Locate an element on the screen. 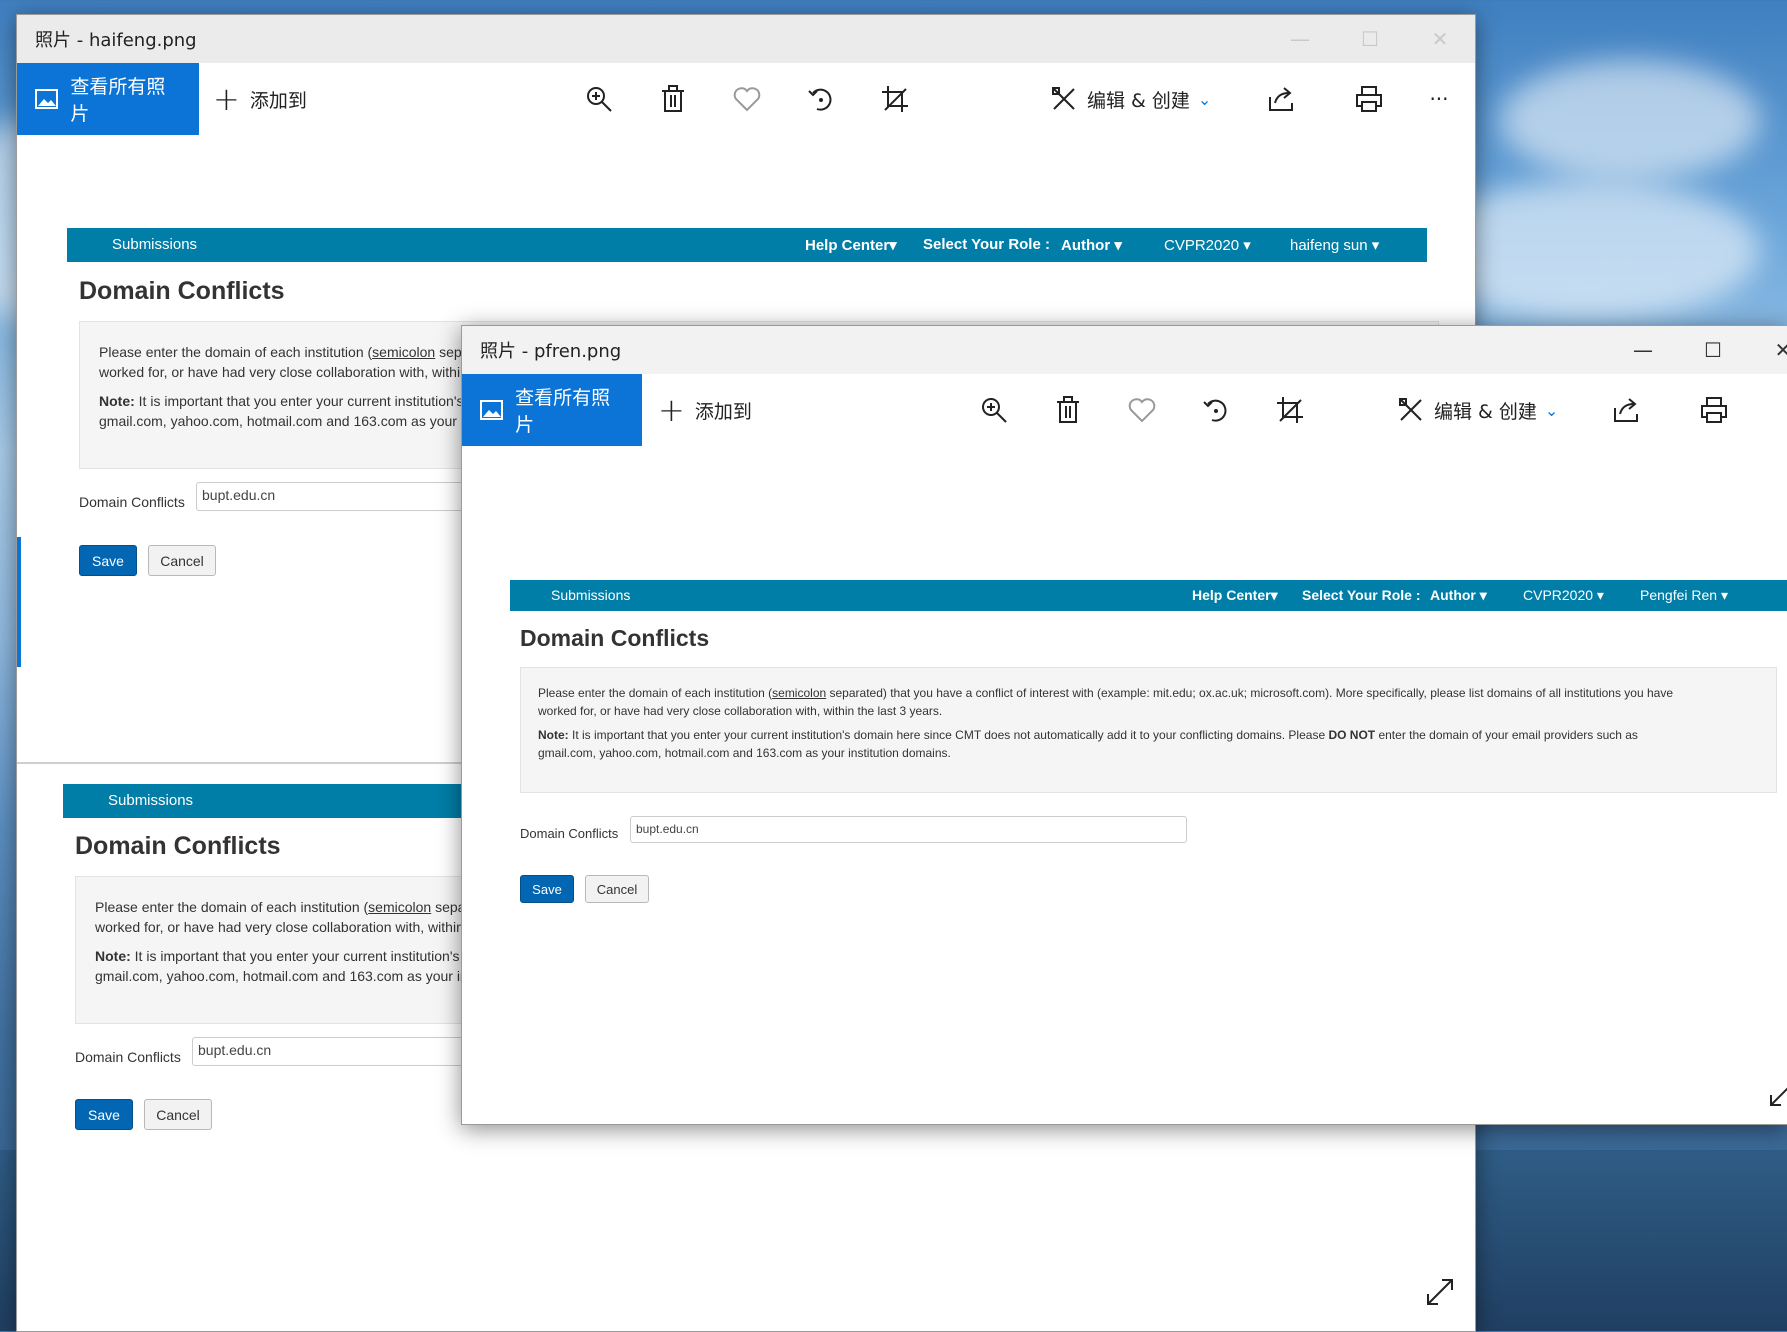 This screenshot has width=1787, height=1332. image-edge is located at coordinates (19, 602).